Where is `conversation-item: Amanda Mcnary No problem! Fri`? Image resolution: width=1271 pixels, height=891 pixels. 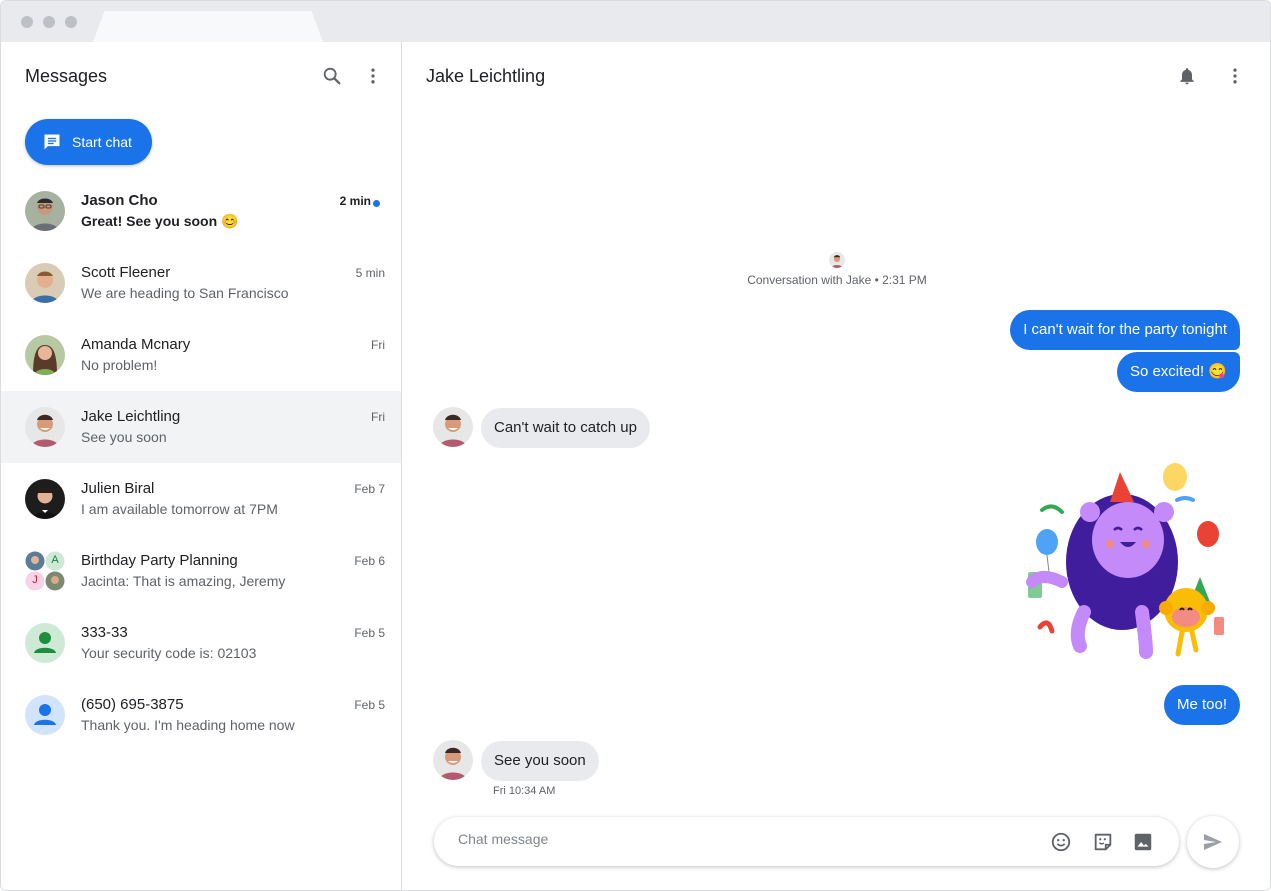
conversation-item: Amanda Mcnary No problem! Fri is located at coordinates (201, 355).